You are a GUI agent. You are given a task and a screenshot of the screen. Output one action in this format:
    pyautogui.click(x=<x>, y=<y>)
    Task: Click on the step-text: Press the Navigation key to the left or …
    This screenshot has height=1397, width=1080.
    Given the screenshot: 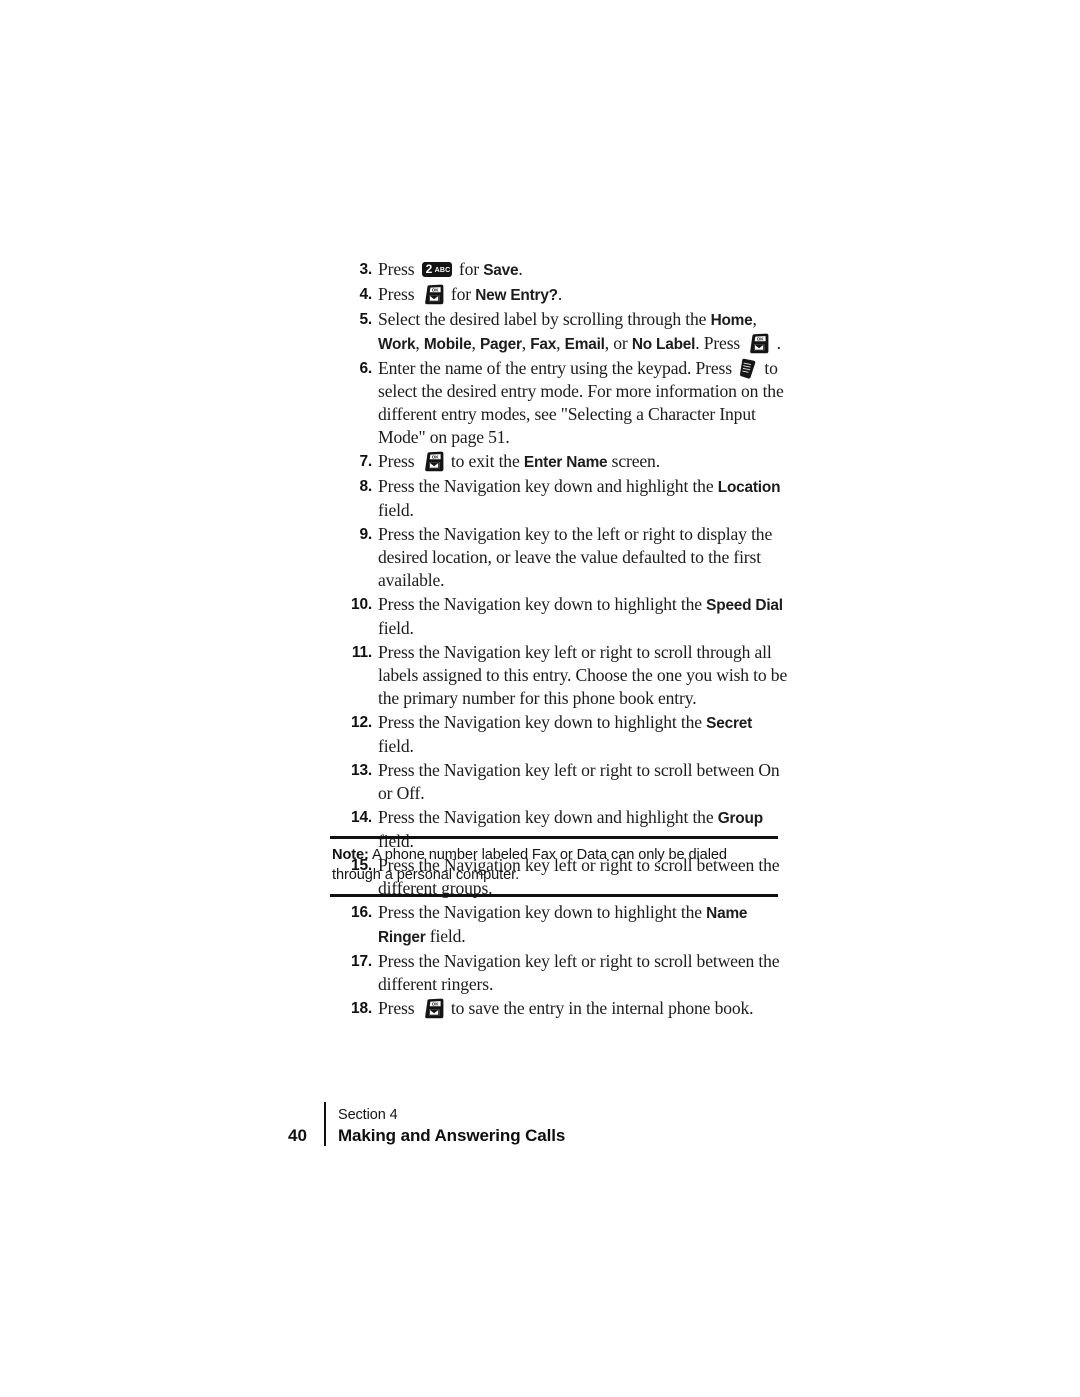 What is the action you would take?
    pyautogui.click(x=584, y=557)
    